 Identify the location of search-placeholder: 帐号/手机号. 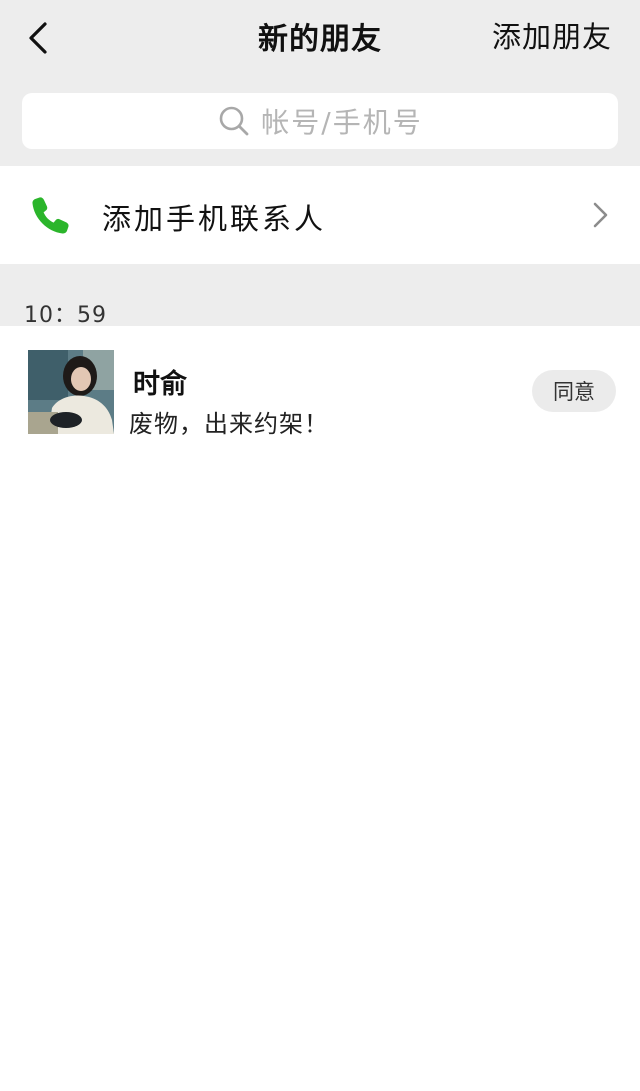
(342, 122).